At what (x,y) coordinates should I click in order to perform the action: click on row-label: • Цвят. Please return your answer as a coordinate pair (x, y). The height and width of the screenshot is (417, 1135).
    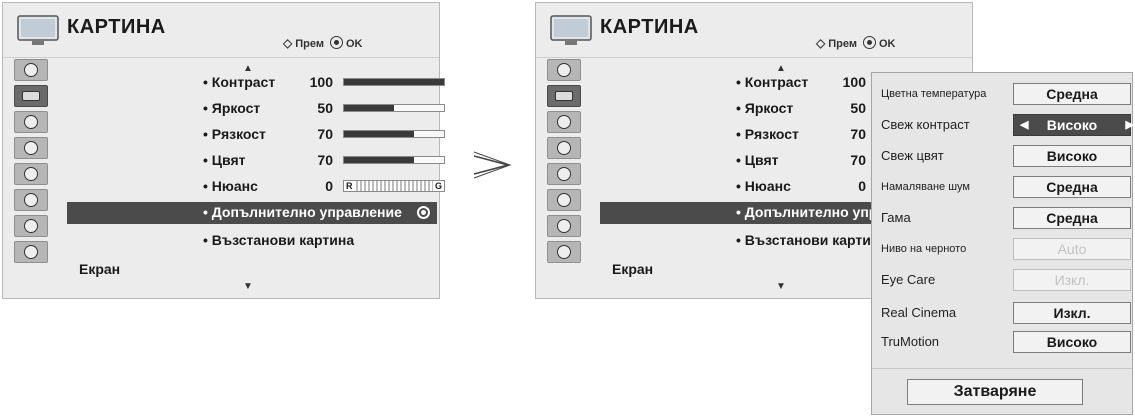
    Looking at the image, I should click on (757, 160).